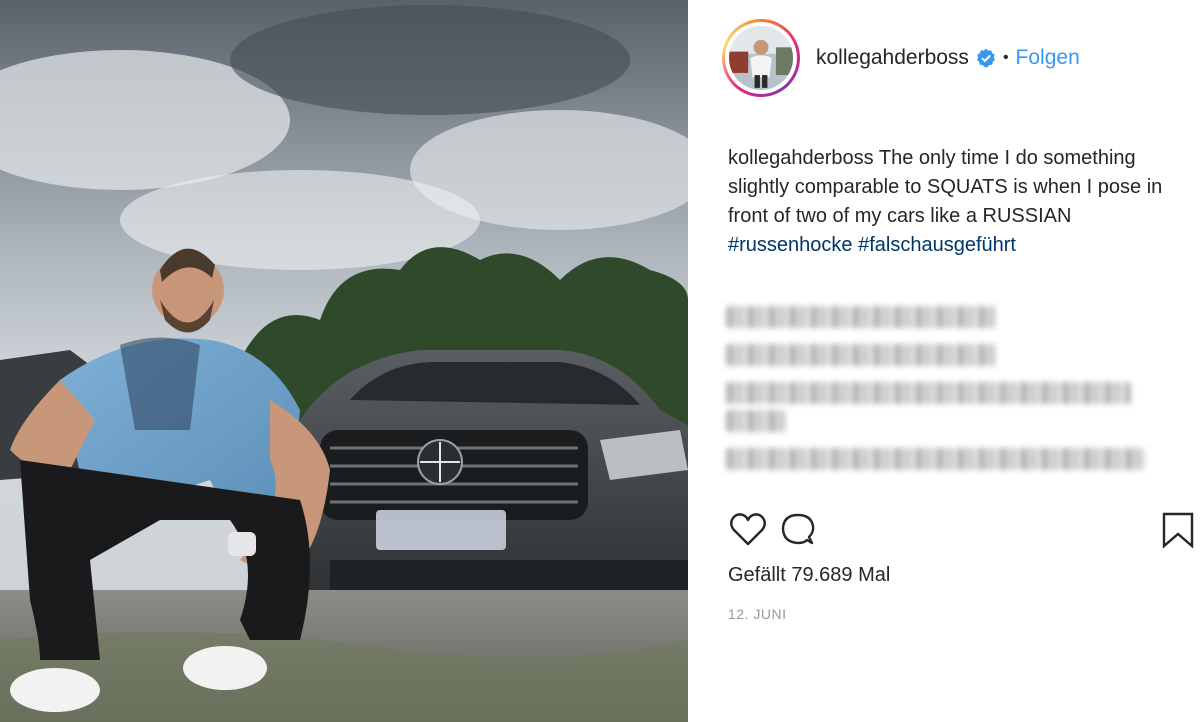 This screenshot has height=722, width=1200. I want to click on caption-username: kollegahderboss, so click(801, 158).